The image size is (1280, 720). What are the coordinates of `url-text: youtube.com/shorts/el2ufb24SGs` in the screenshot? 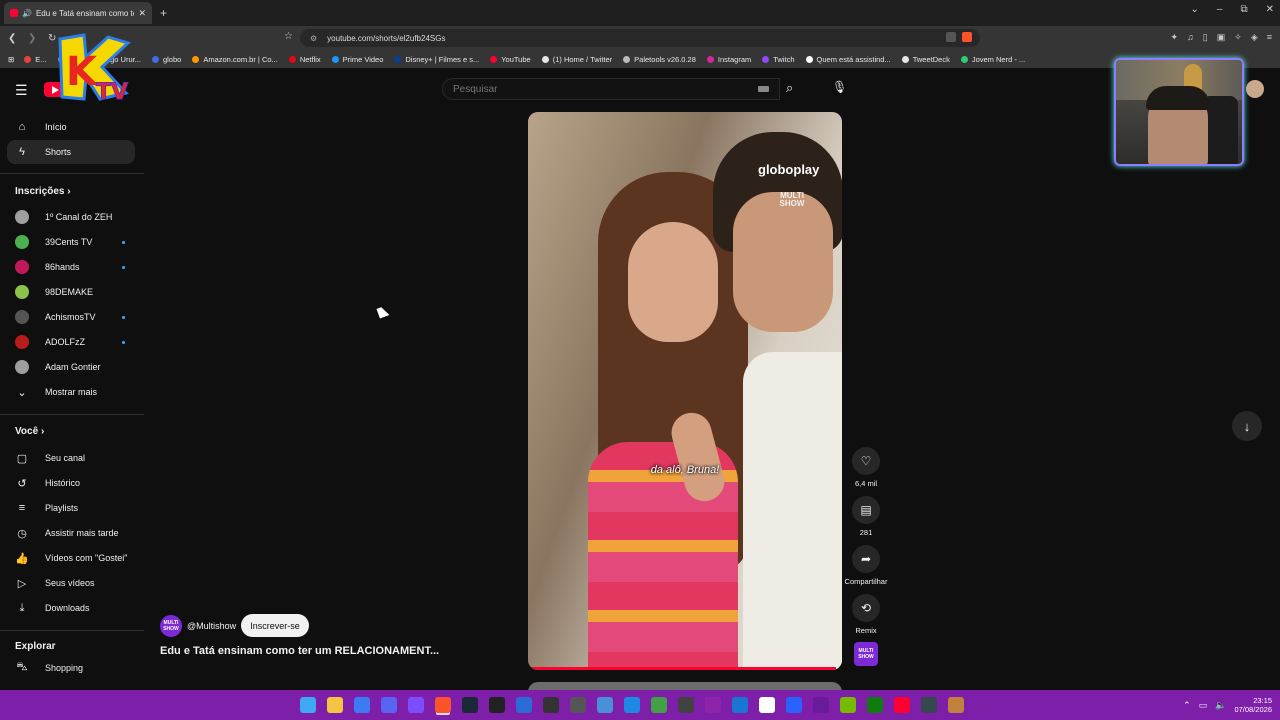 It's located at (386, 38).